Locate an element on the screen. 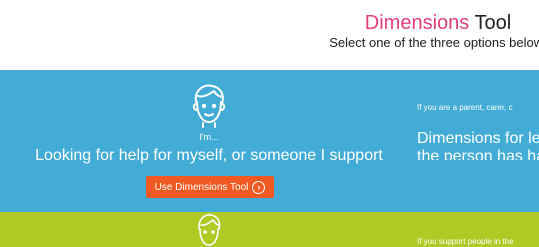 The image size is (539, 247). chevron-right-icon: › is located at coordinates (259, 187).